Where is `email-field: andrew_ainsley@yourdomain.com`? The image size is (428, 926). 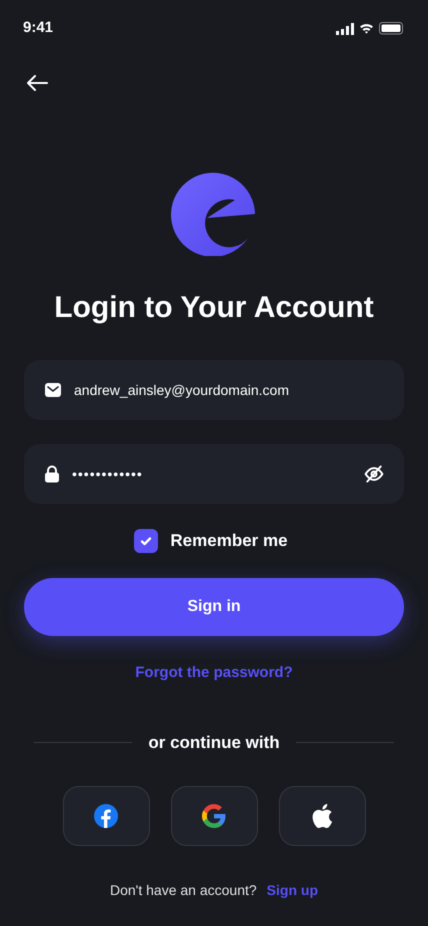
email-field: andrew_ainsley@yourdomain.com is located at coordinates (214, 390).